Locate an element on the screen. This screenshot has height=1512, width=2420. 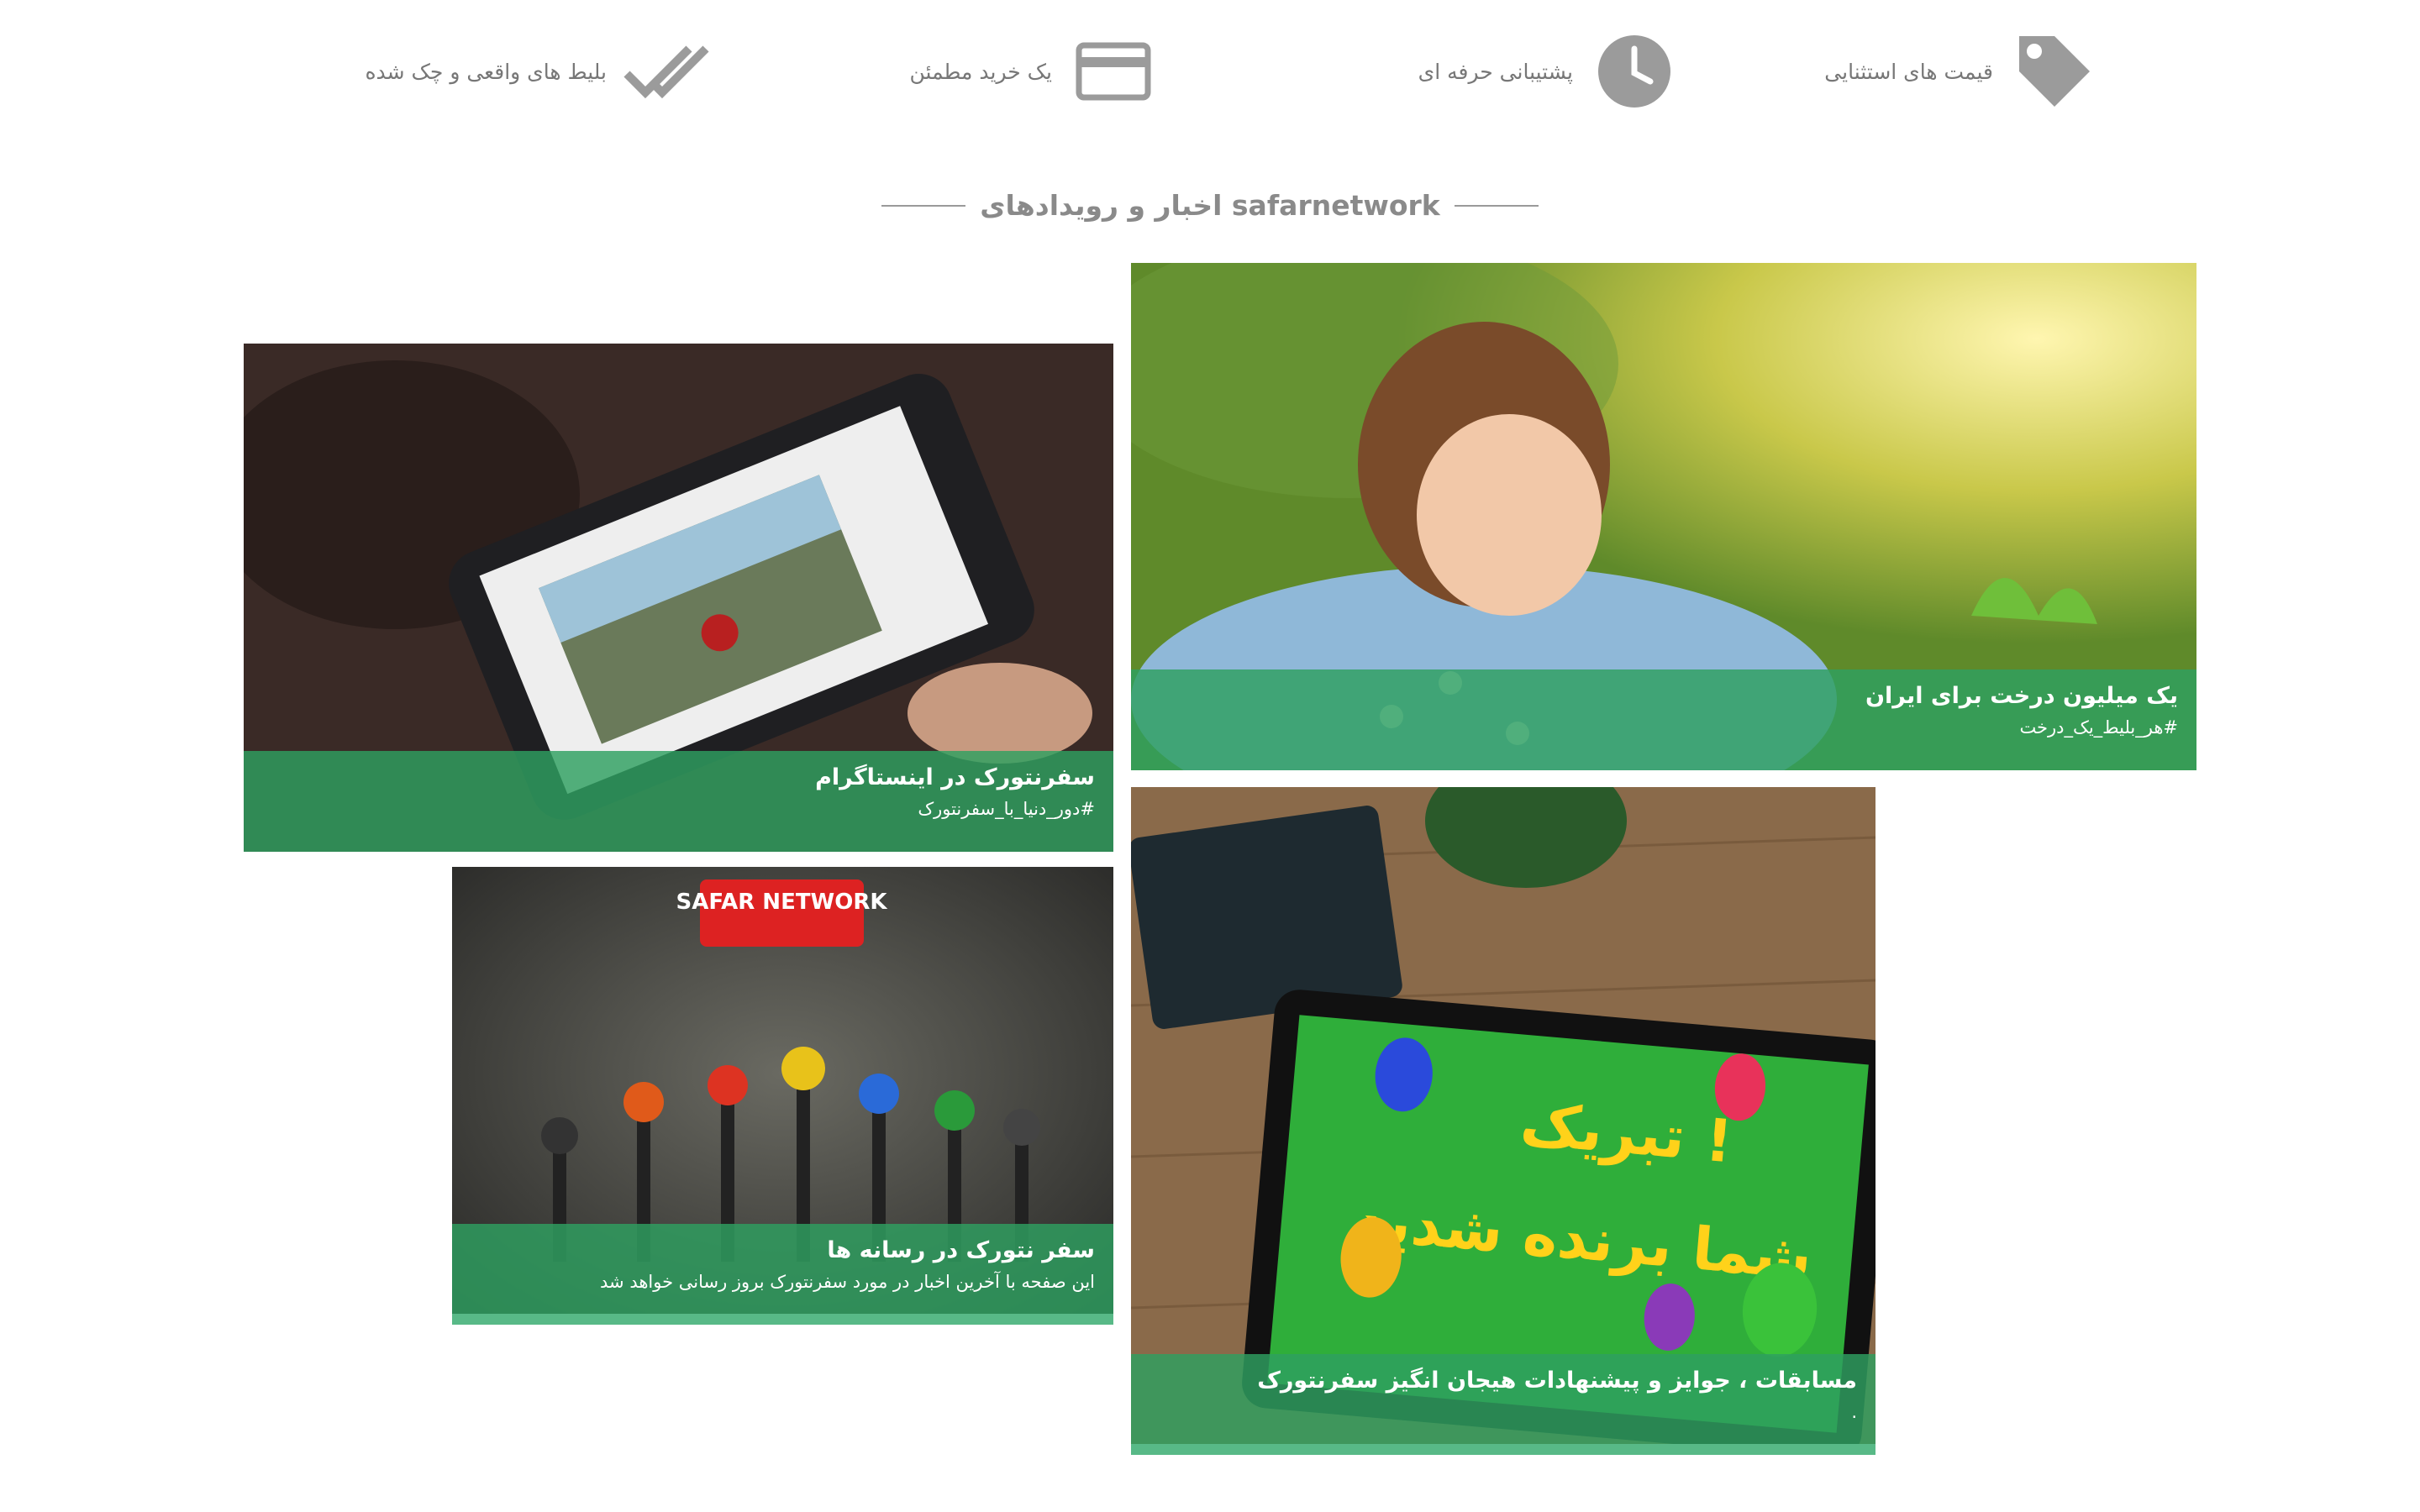
card-title: یک میلیون درخت برای ایران is located at coordinates (1664, 696).